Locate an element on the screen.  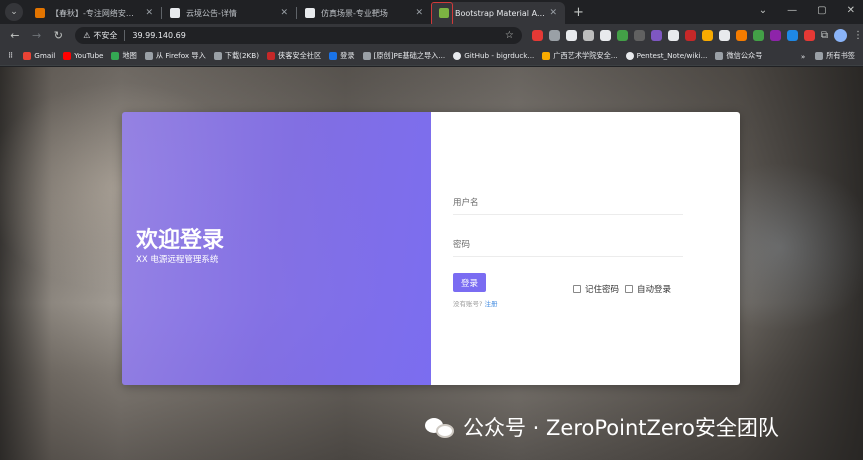
youtube-icon is located at coordinates (67, 55).